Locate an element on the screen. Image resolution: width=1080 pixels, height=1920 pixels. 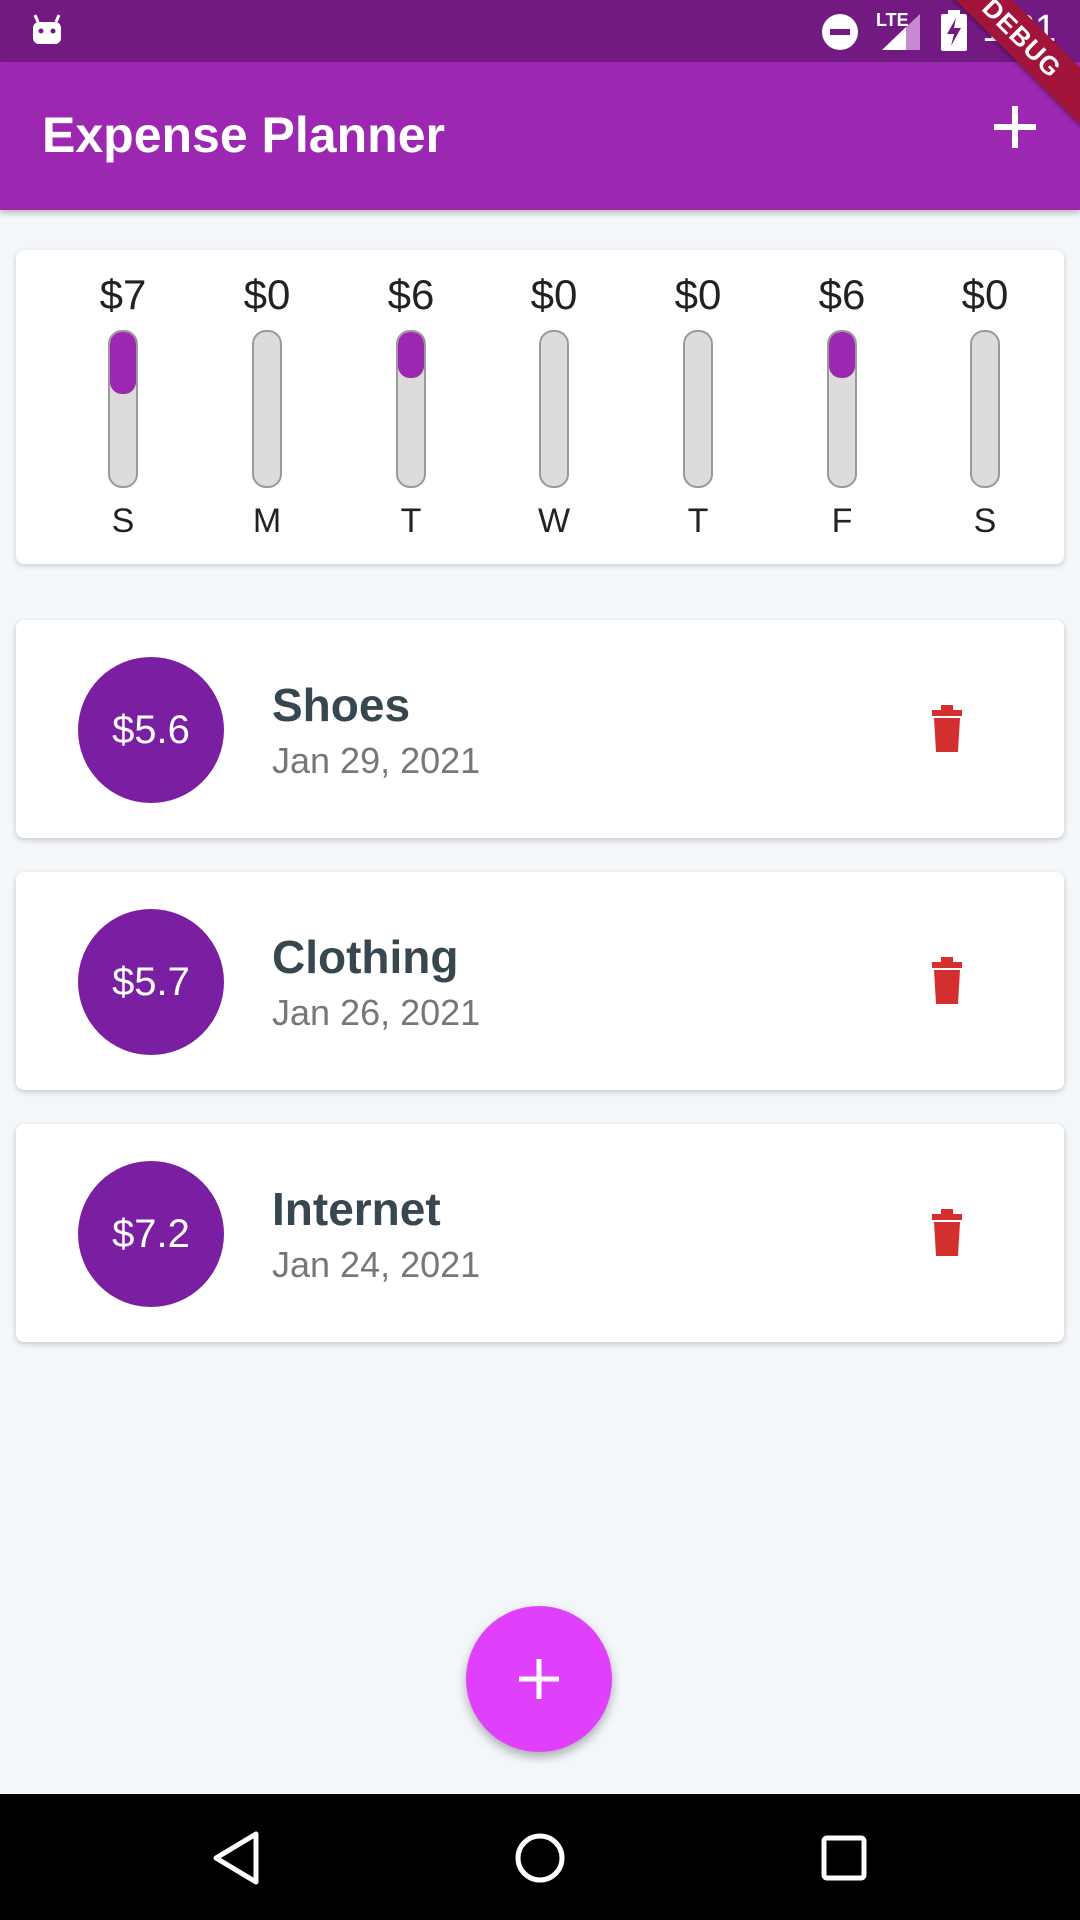
home-icon is located at coordinates (540, 1858).